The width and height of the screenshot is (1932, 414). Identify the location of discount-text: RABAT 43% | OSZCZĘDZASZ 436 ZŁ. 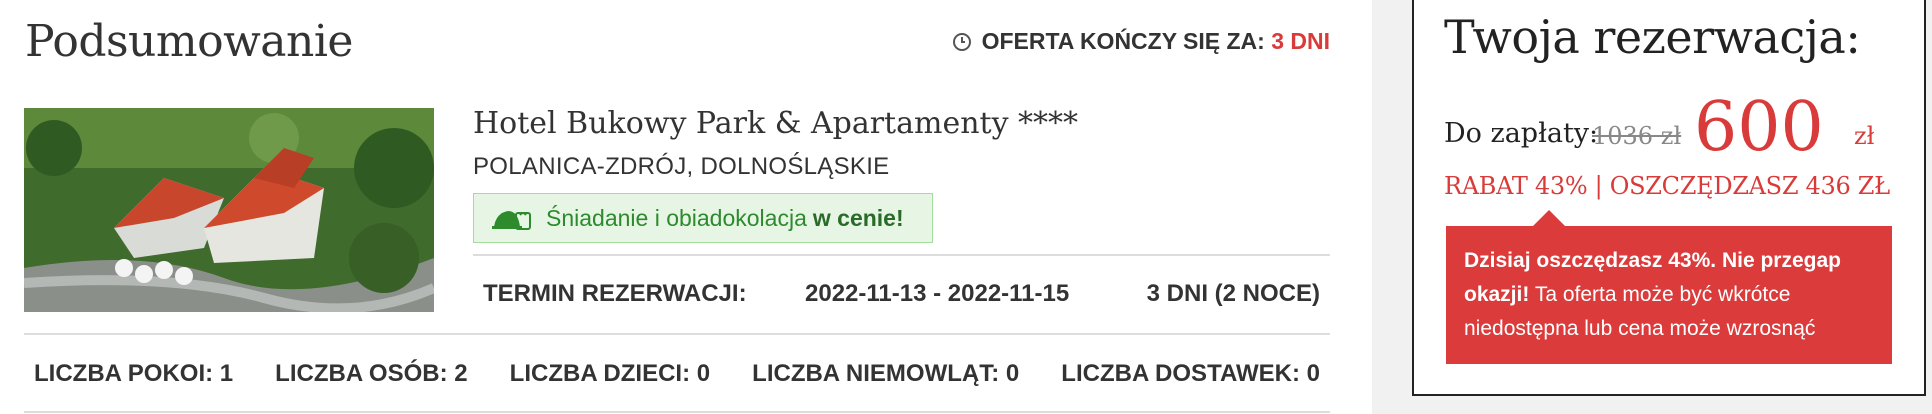
(1667, 186).